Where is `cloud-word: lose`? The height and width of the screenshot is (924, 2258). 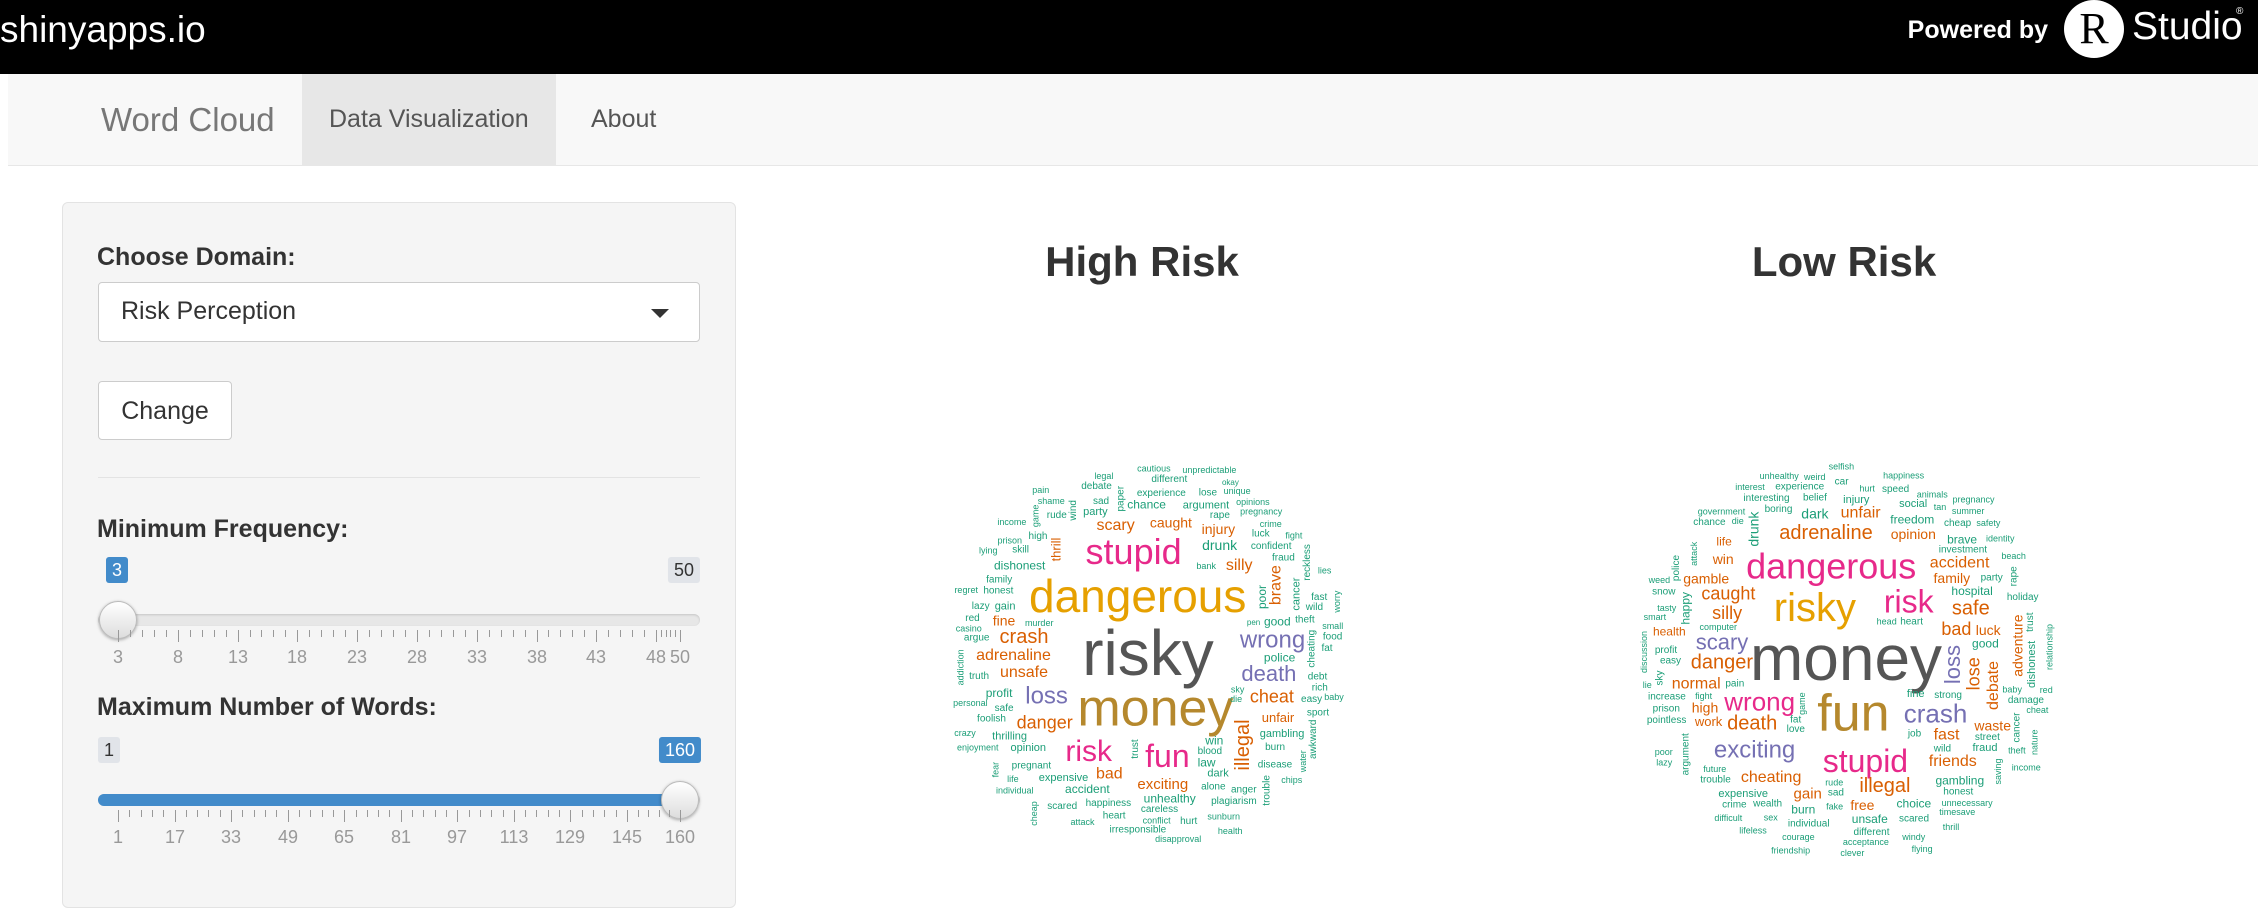 cloud-word: lose is located at coordinates (1208, 493).